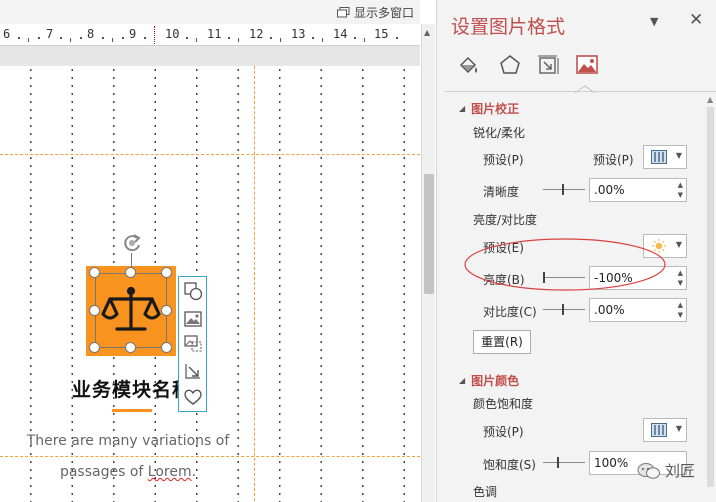 The image size is (716, 502). Describe the element at coordinates (505, 220) in the screenshot. I see `brightness-contrast-heading: 亮度/对比度` at that location.